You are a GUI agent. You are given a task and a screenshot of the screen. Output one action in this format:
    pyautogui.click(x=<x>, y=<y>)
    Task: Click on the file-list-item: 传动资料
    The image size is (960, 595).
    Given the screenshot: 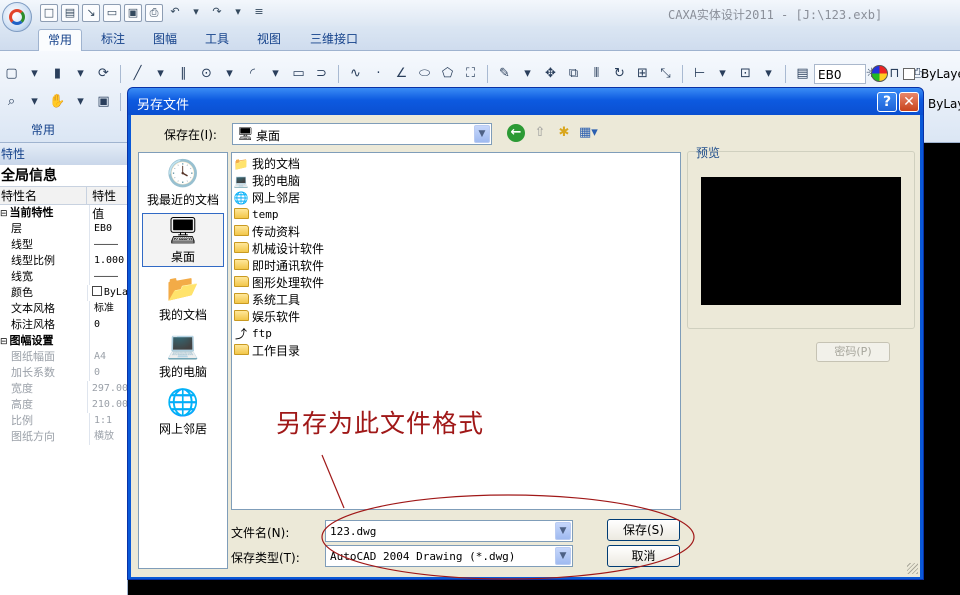 What is the action you would take?
    pyautogui.click(x=266, y=231)
    